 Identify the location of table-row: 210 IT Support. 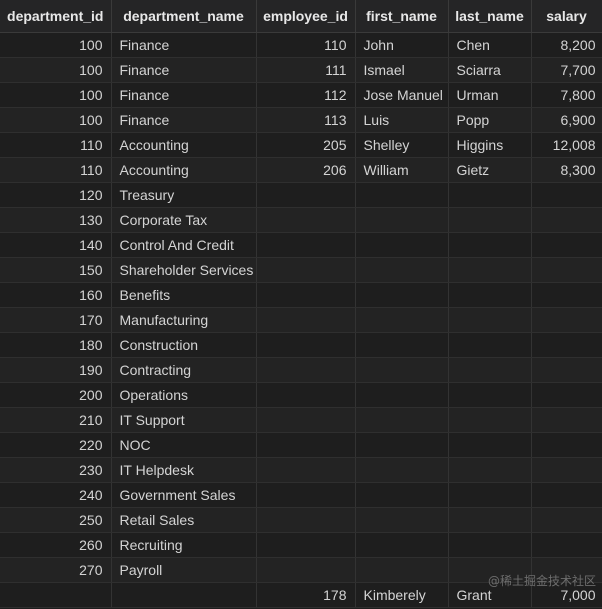
(301, 420).